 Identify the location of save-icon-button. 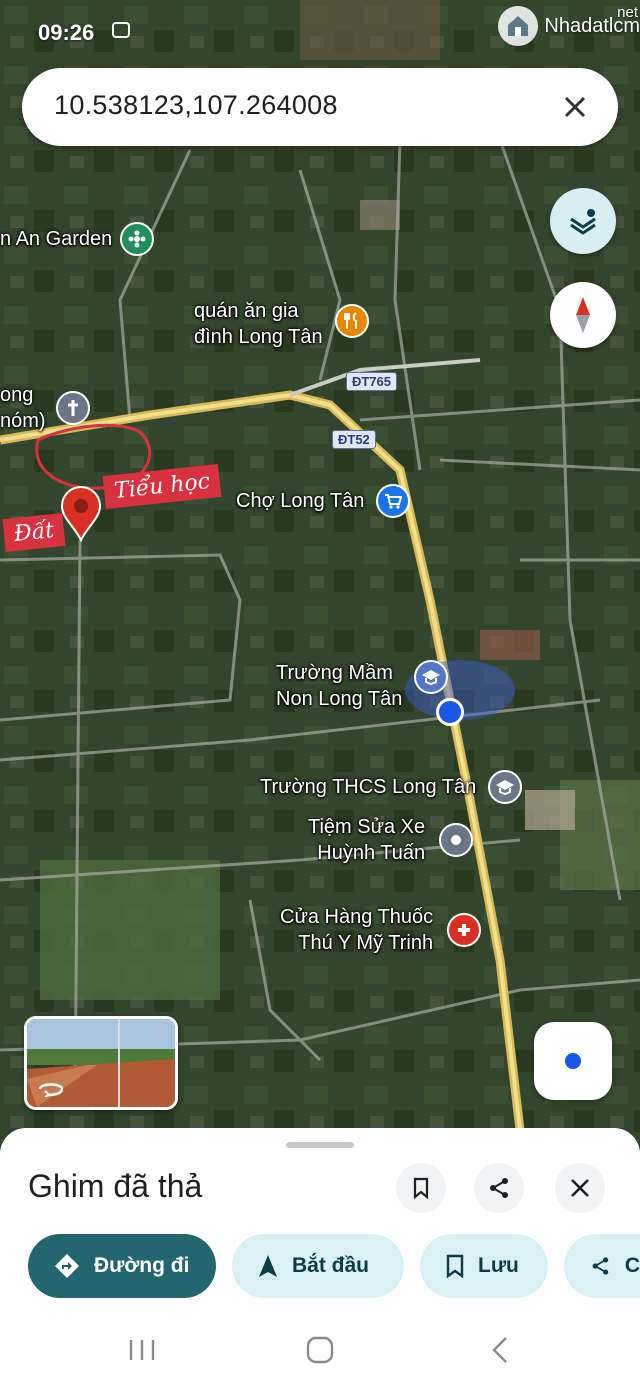
(421, 1188).